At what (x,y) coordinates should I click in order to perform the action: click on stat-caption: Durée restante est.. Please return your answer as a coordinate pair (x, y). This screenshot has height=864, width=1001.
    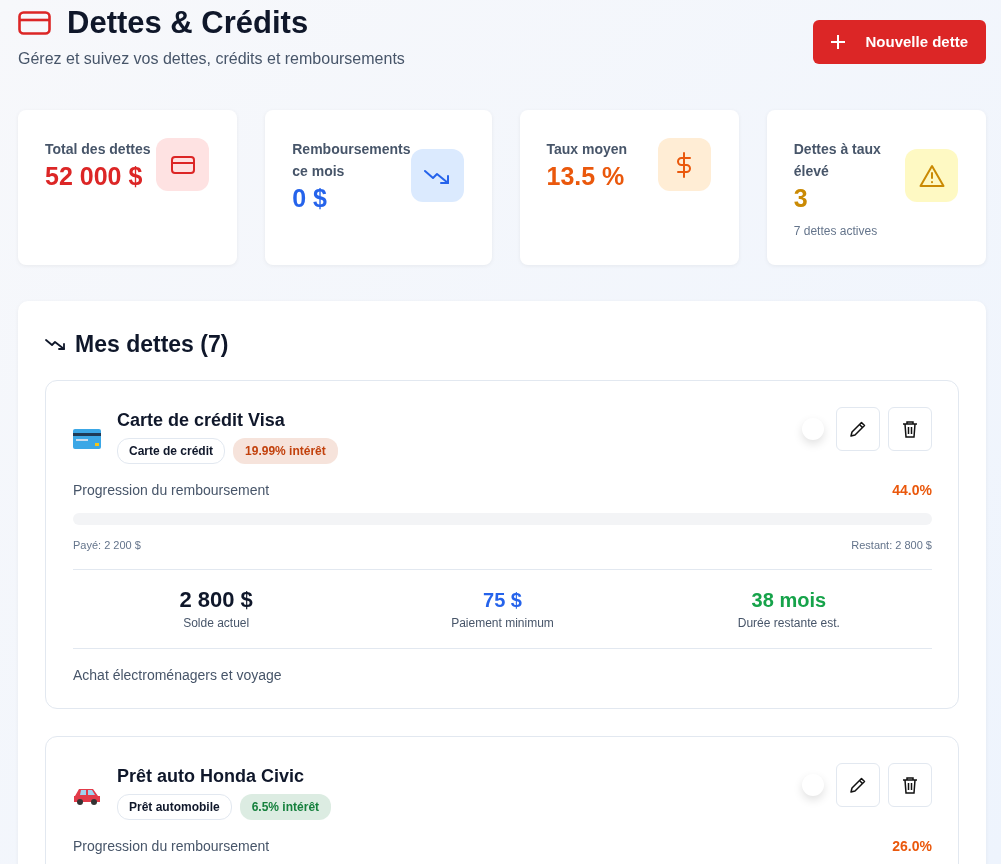
    Looking at the image, I should click on (788, 624).